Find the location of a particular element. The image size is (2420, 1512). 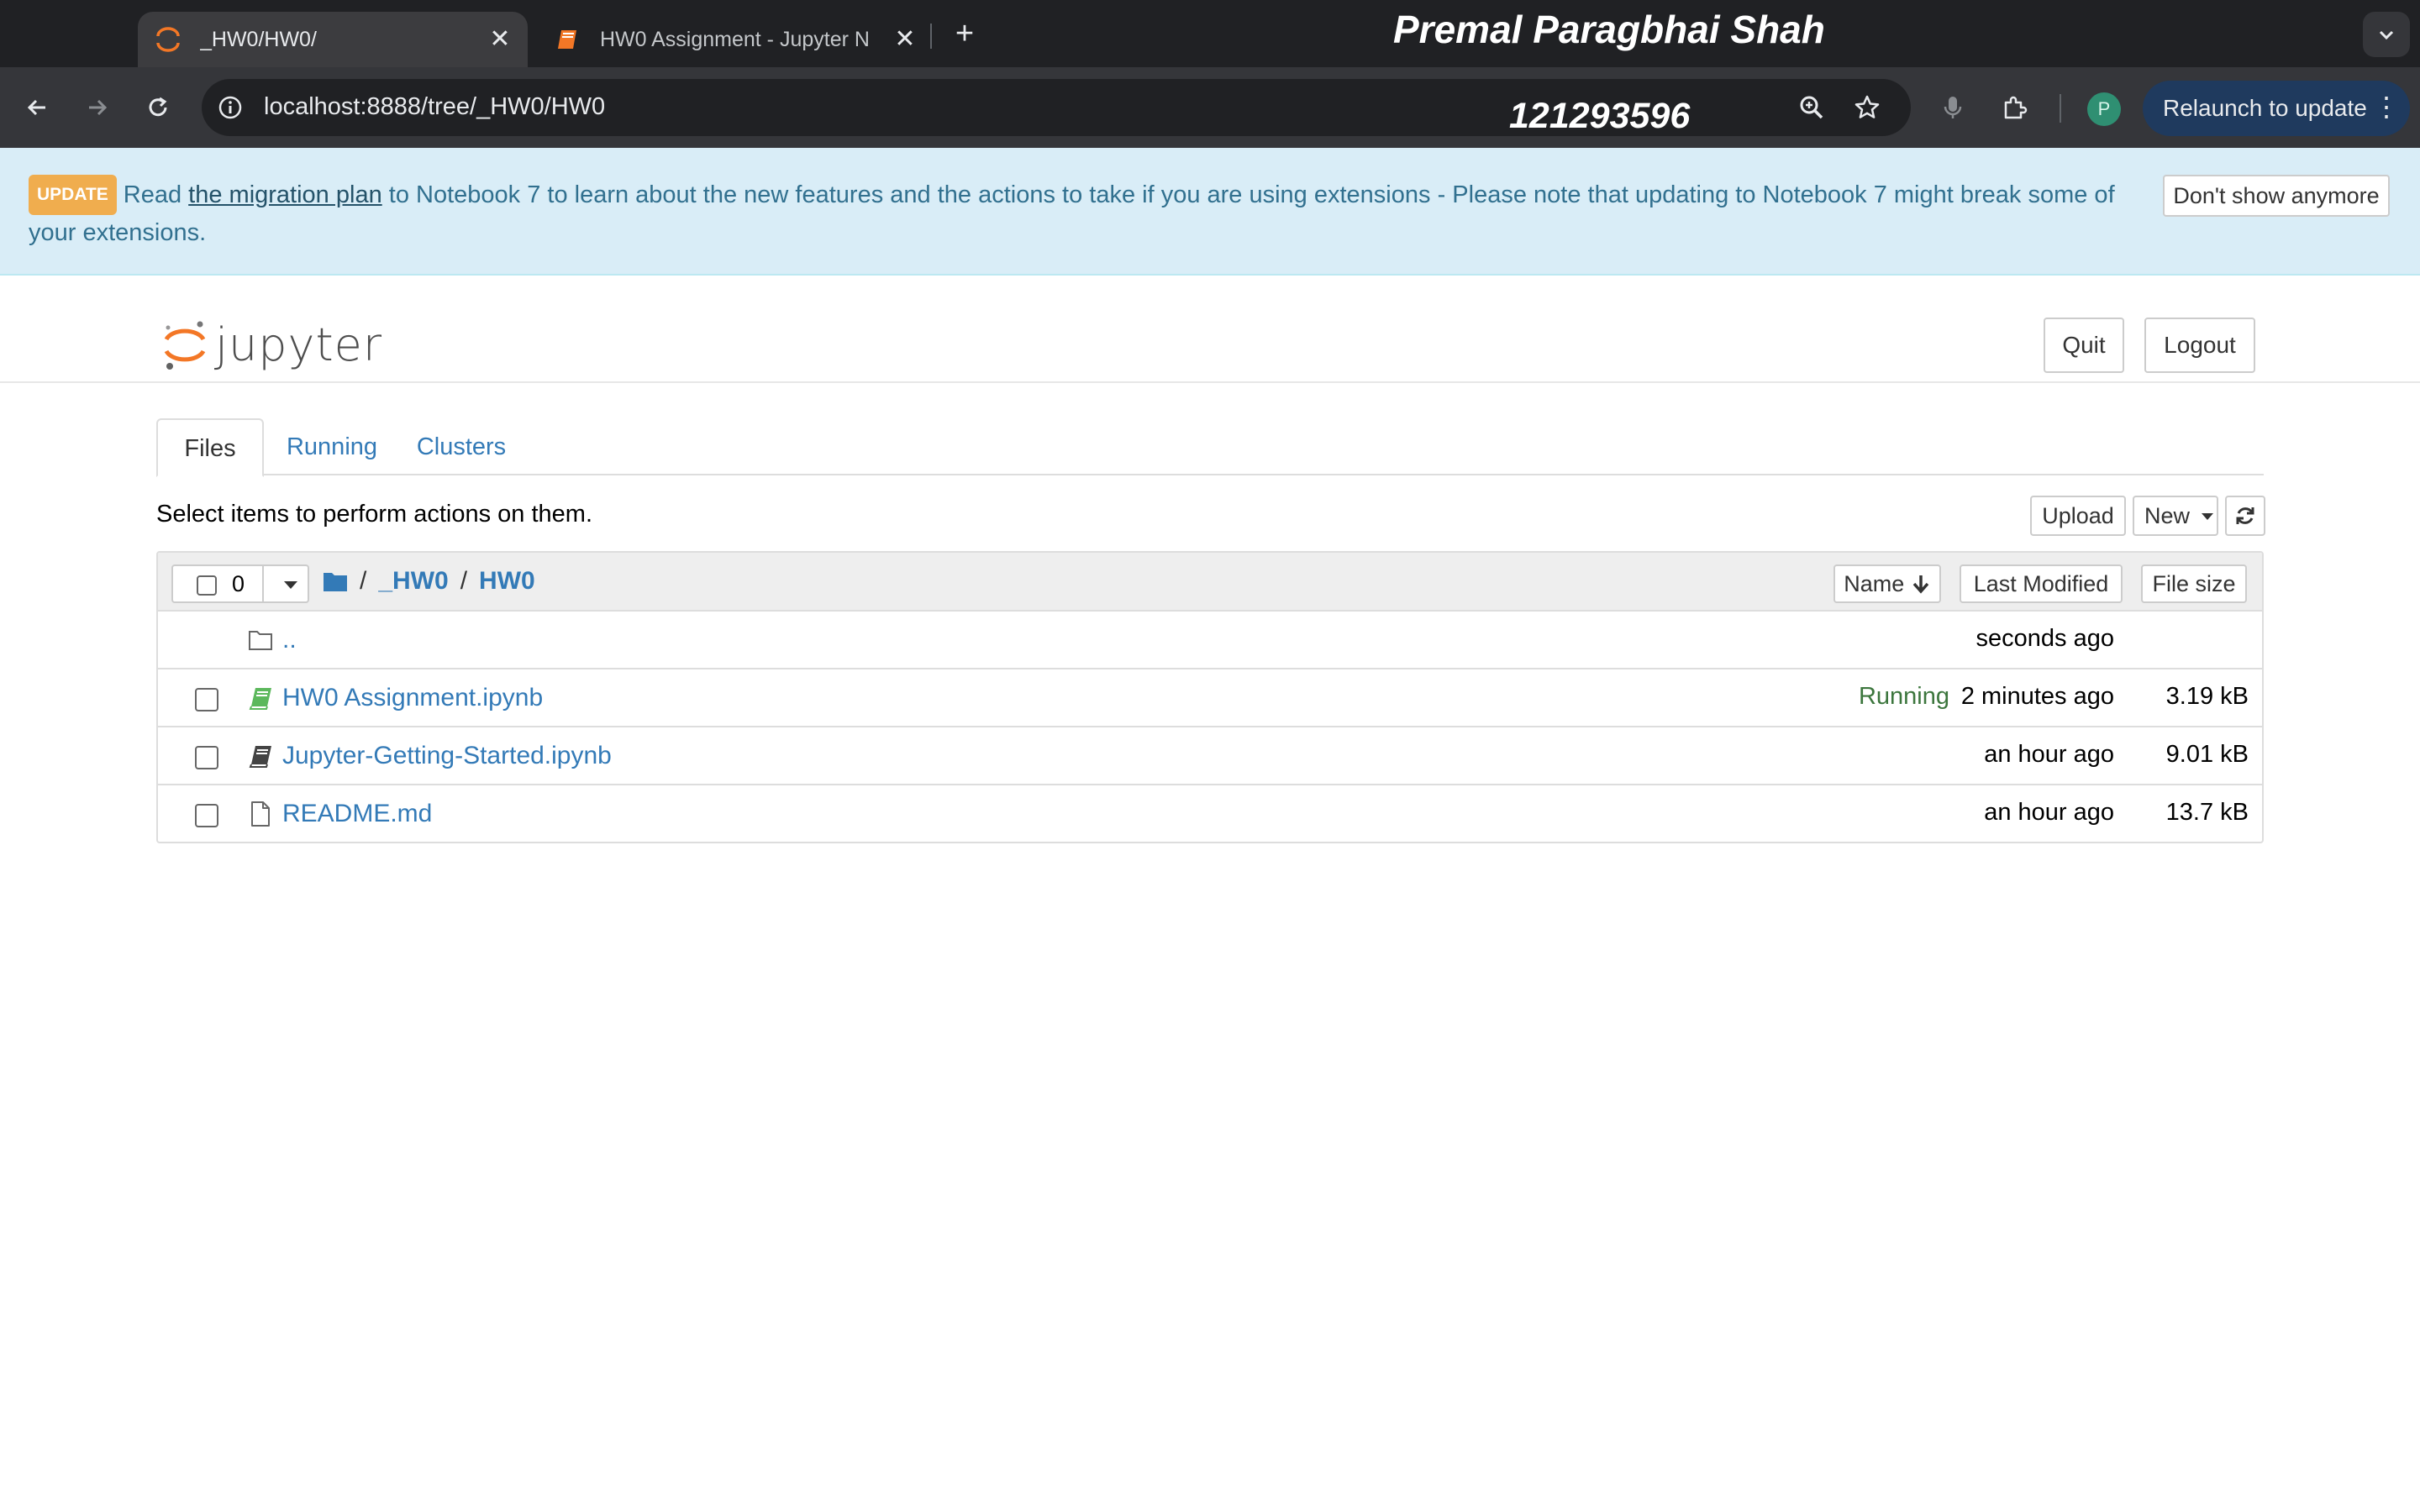

reload-icon is located at coordinates (158, 107).